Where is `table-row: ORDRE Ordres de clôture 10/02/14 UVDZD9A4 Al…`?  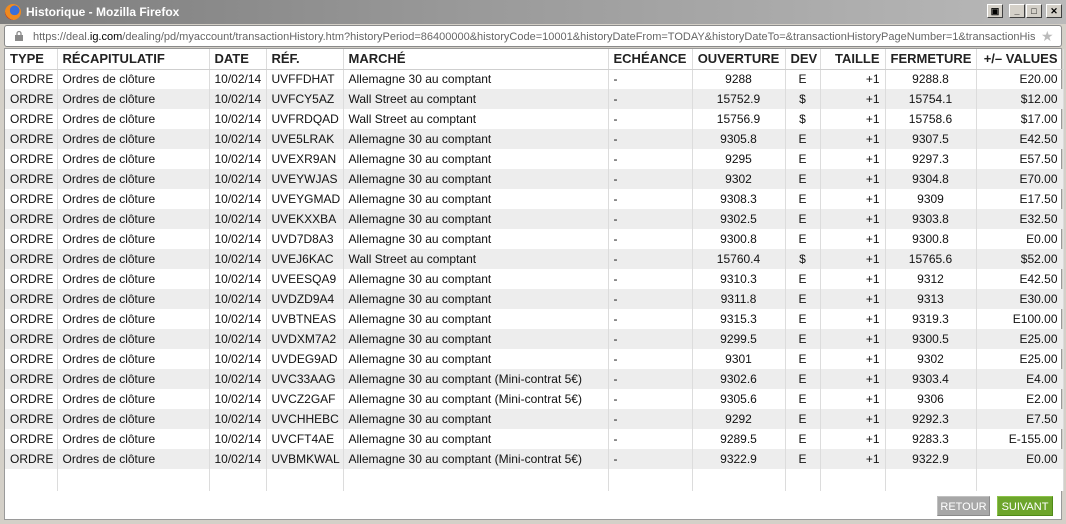
table-row: ORDRE Ordres de clôture 10/02/14 UVDZD9A4 Al… is located at coordinates (534, 299).